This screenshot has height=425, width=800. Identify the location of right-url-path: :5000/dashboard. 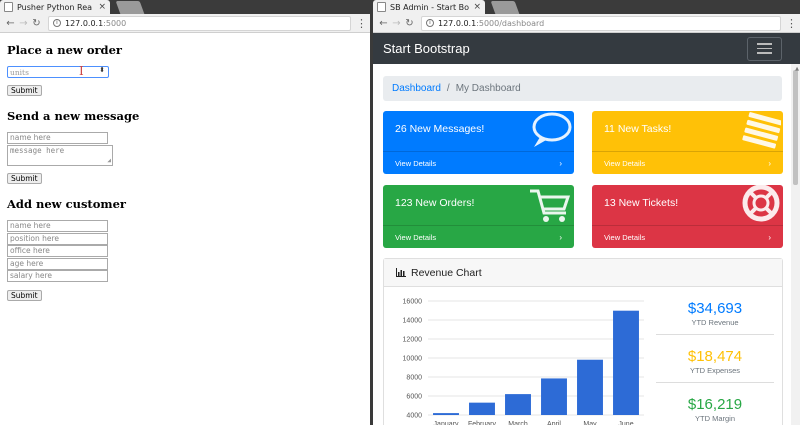
(510, 23).